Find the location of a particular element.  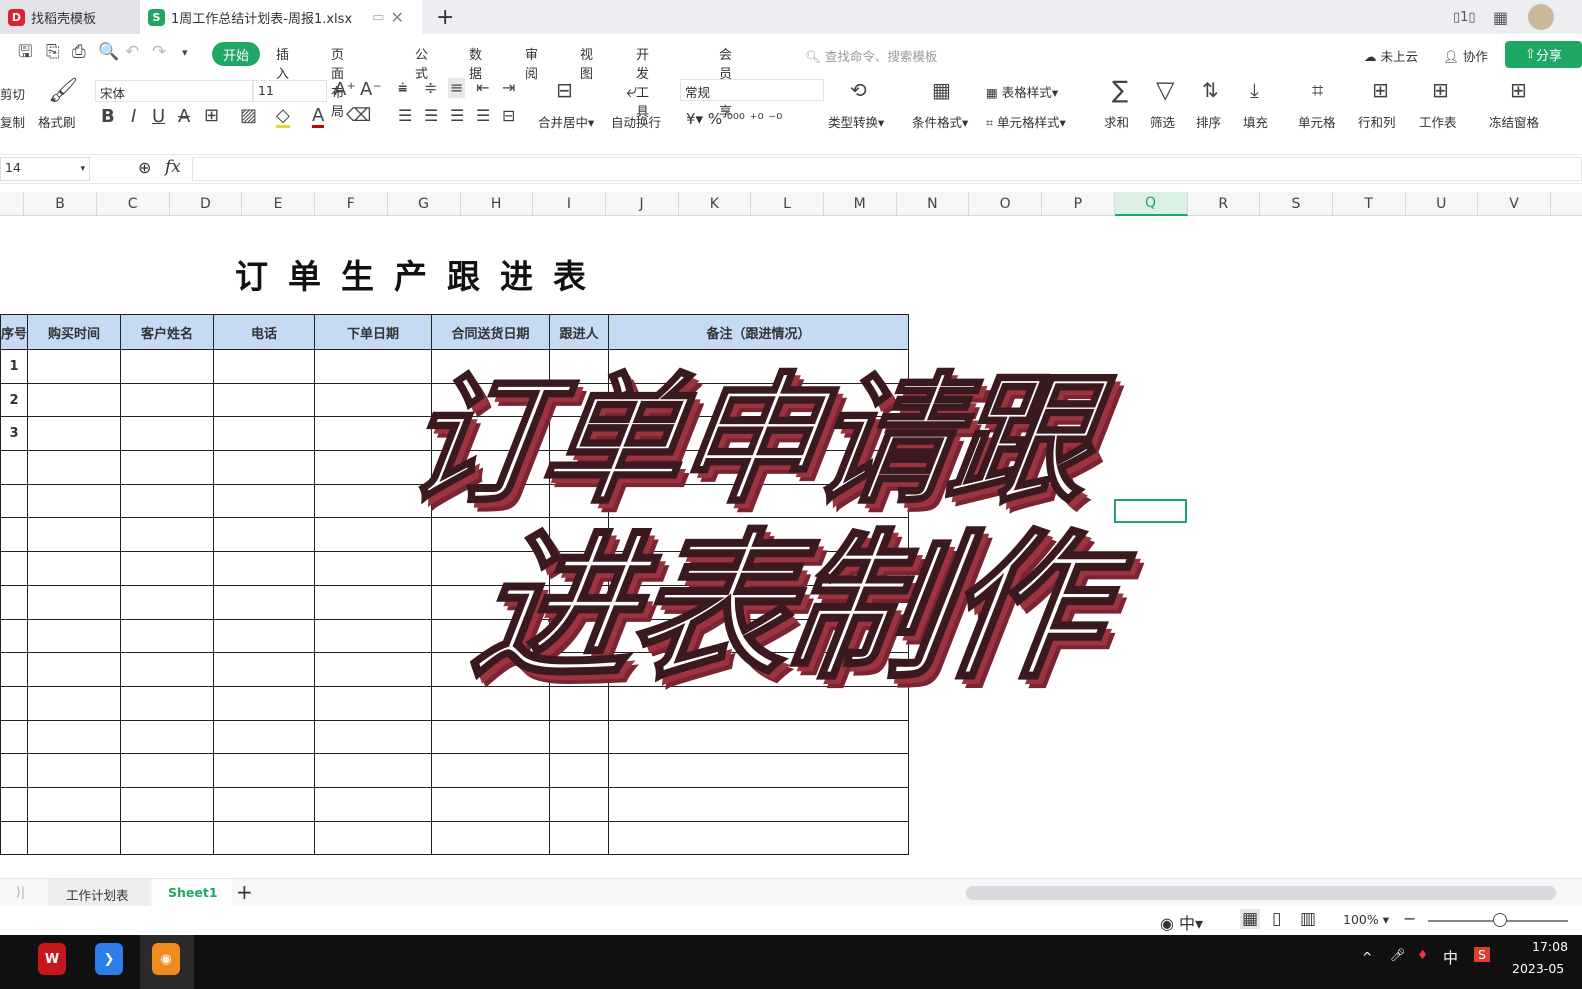

reading-view-icon: ▯ is located at coordinates (1276, 919).